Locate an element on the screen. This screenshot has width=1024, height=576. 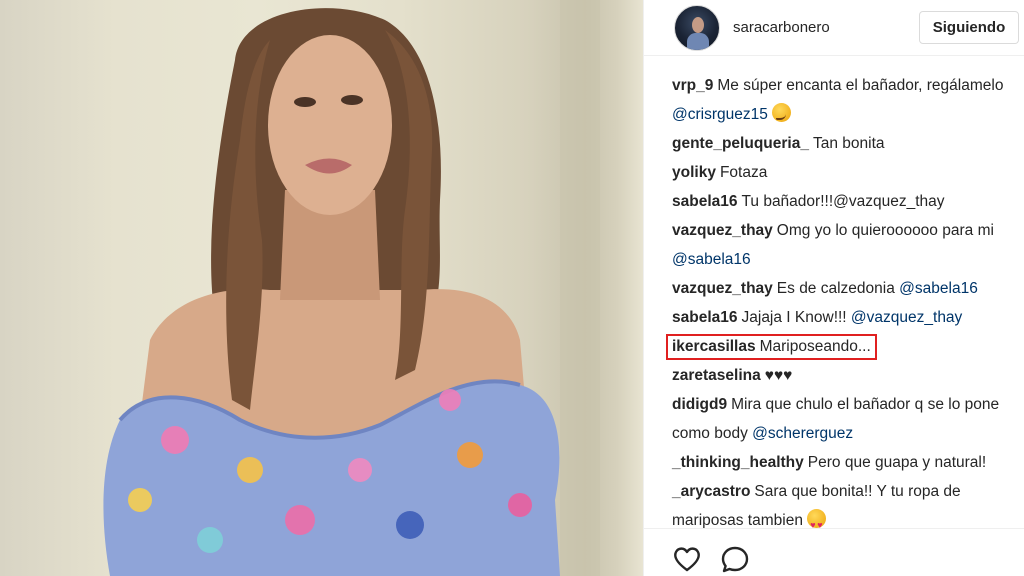
heart-outline-icon is located at coordinates (687, 559).